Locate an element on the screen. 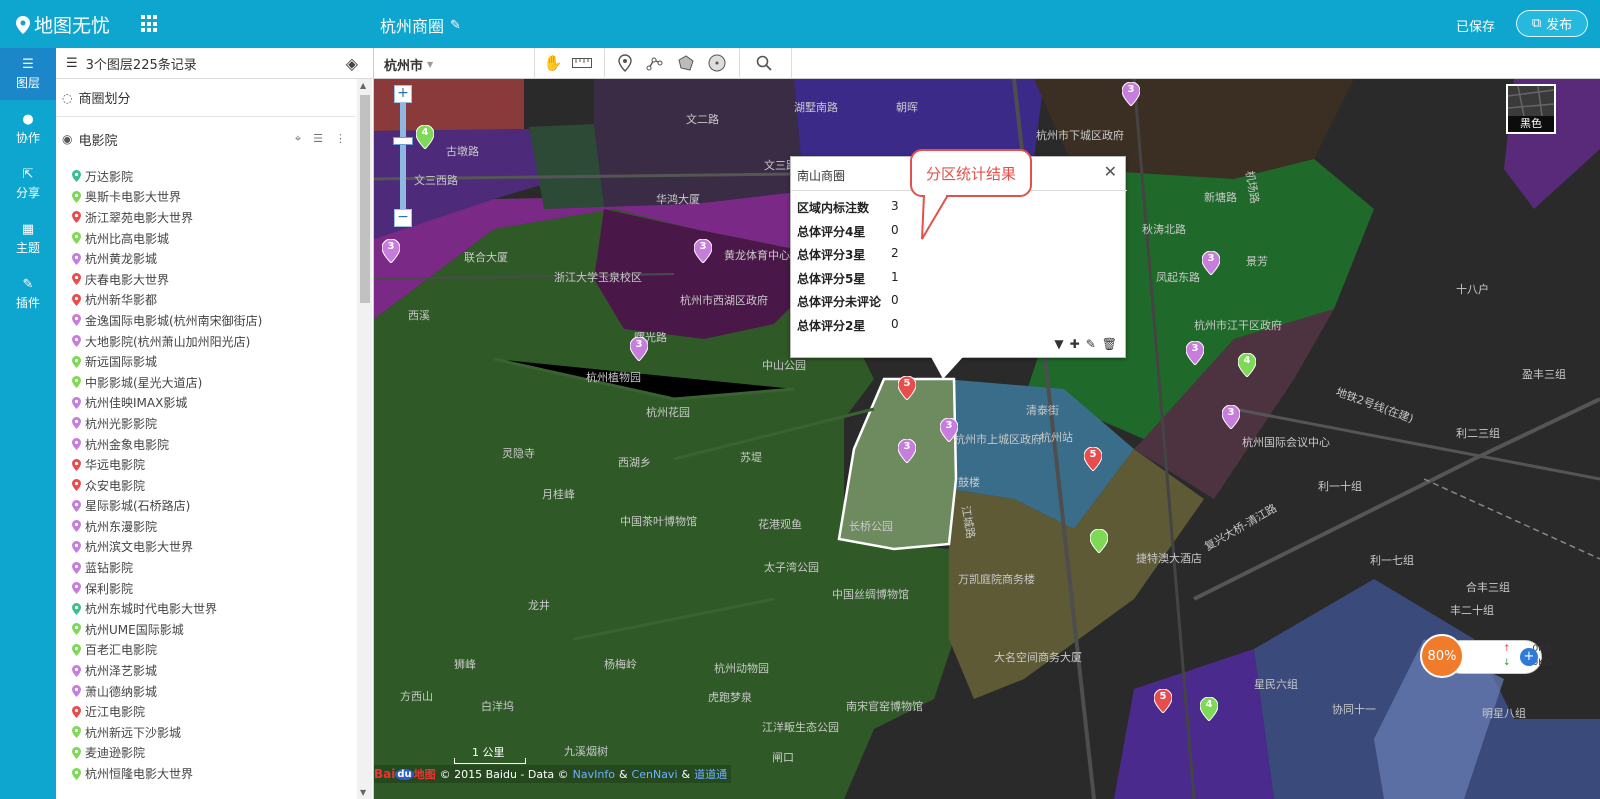 The image size is (1600, 799). cinema-list-item: 大地影院(杭州萧山加州阳光店) is located at coordinates (212, 341).